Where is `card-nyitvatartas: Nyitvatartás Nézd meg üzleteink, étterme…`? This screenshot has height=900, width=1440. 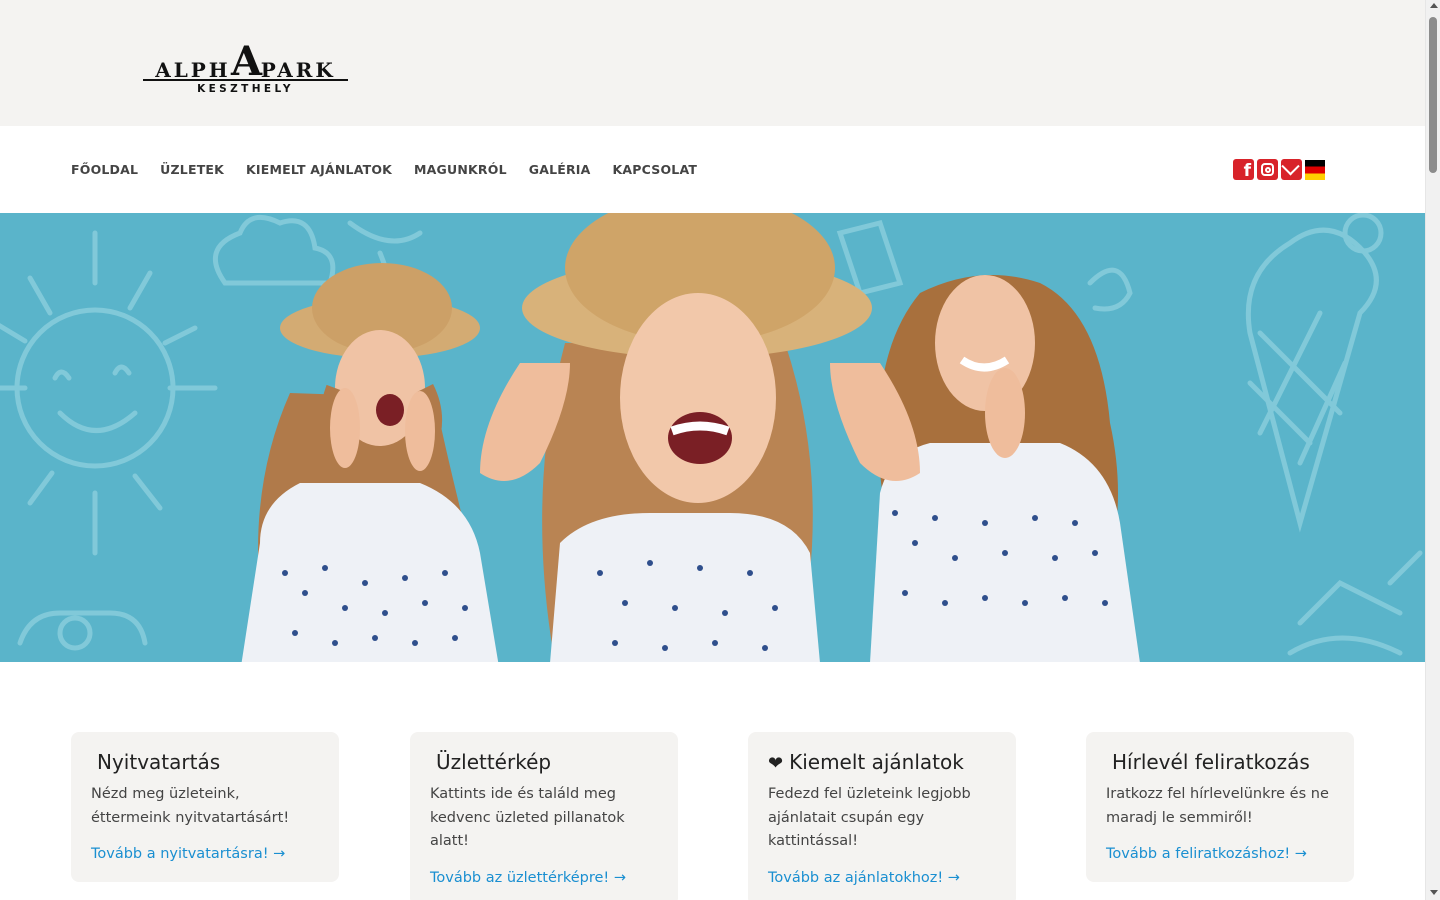
card-nyitvatartas: Nyitvatartás Nézd meg üzleteink, étterme… is located at coordinates (205, 807).